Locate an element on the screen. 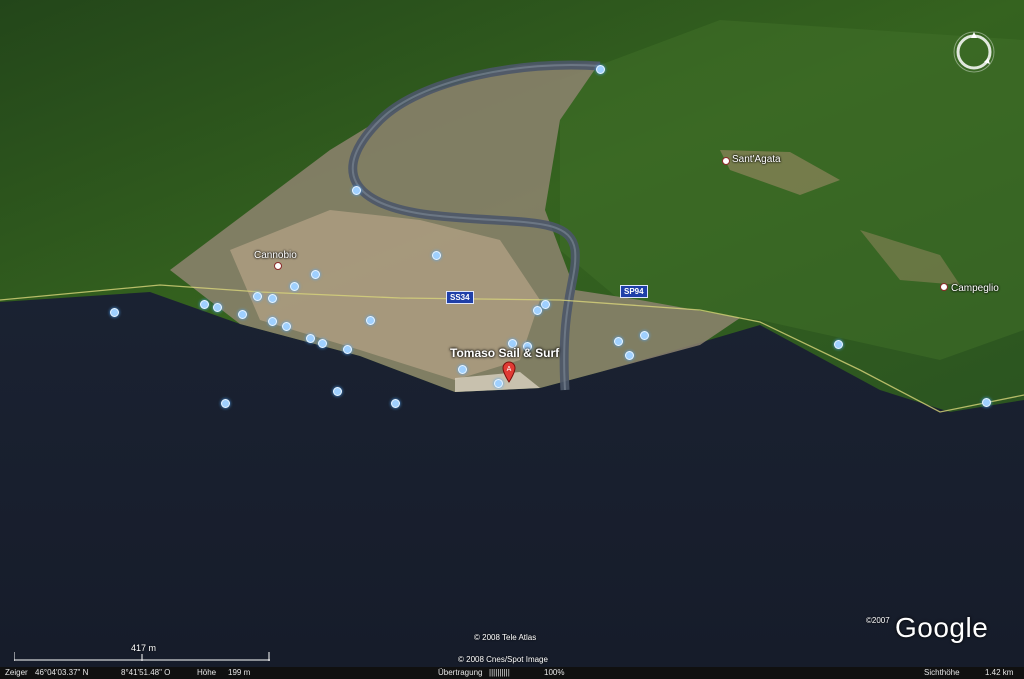  streaming-label: Übertragung is located at coordinates (460, 672).